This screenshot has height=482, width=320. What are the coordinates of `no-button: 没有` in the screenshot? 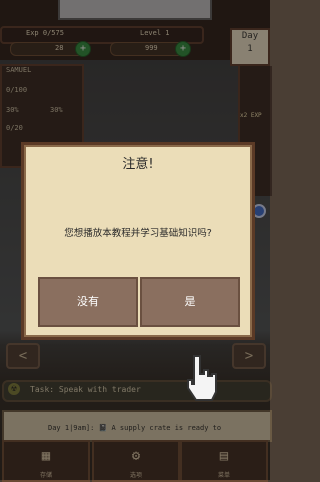 It's located at (88, 302).